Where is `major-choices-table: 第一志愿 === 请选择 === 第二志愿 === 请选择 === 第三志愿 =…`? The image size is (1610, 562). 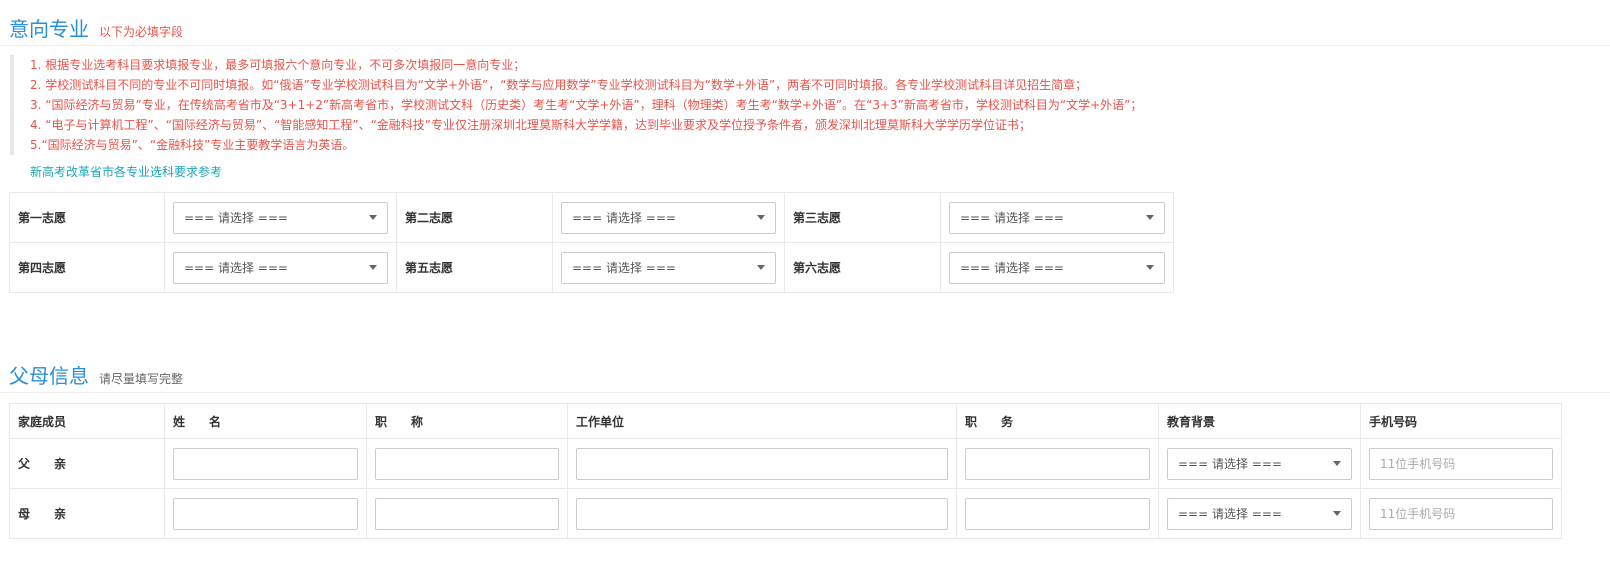
major-choices-table: 第一志愿 === 请选择 === 第二志愿 === 请选择 === 第三志愿 =… is located at coordinates (591, 242).